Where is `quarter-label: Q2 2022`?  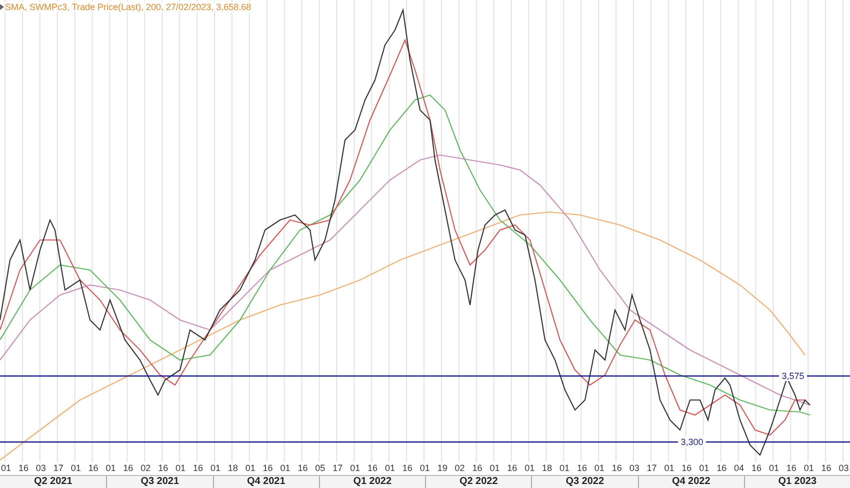 quarter-label: Q2 2022 is located at coordinates (478, 482).